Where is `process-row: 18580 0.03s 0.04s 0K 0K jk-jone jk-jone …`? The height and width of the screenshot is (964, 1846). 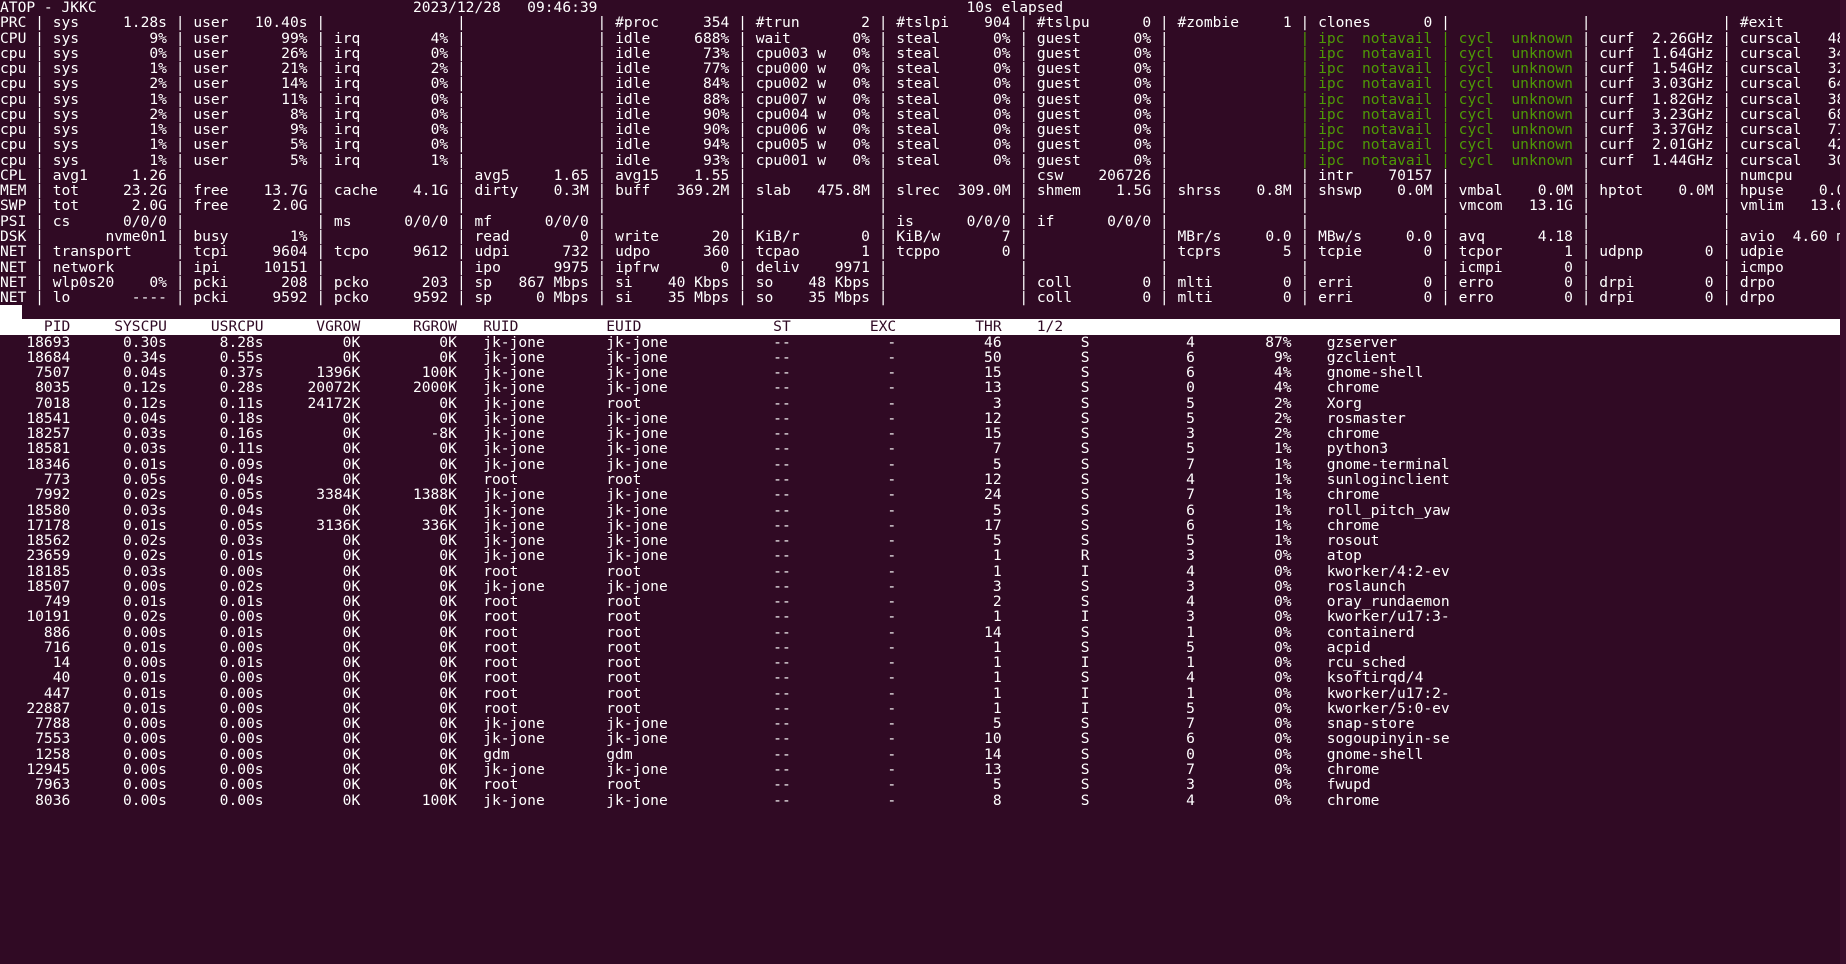 process-row: 18580 0.03s 0.04s 0K 0K jk-jone jk-jone … is located at coordinates (923, 510).